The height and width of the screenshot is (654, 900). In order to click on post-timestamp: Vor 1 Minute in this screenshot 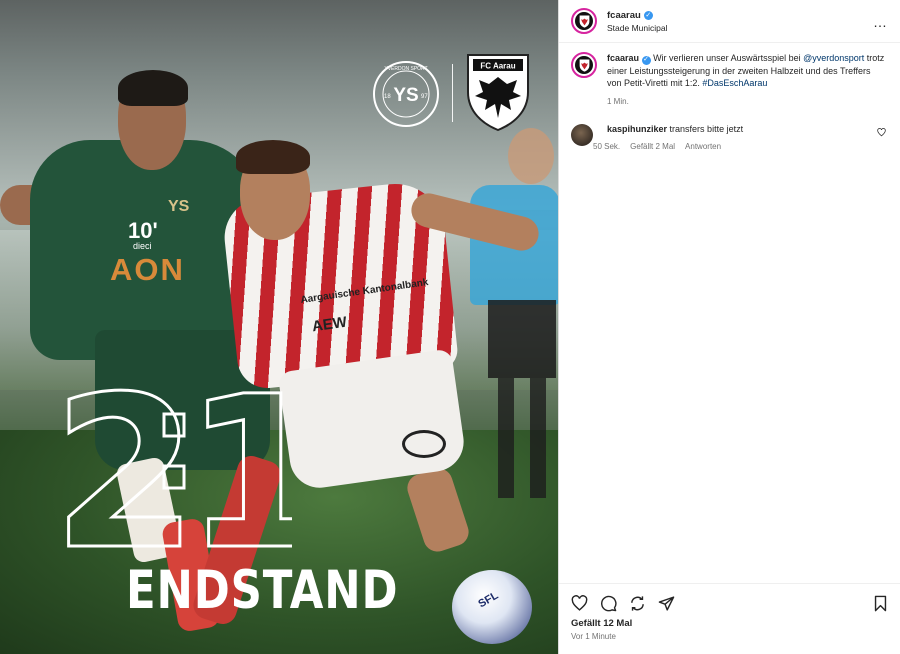, I will do `click(593, 636)`.